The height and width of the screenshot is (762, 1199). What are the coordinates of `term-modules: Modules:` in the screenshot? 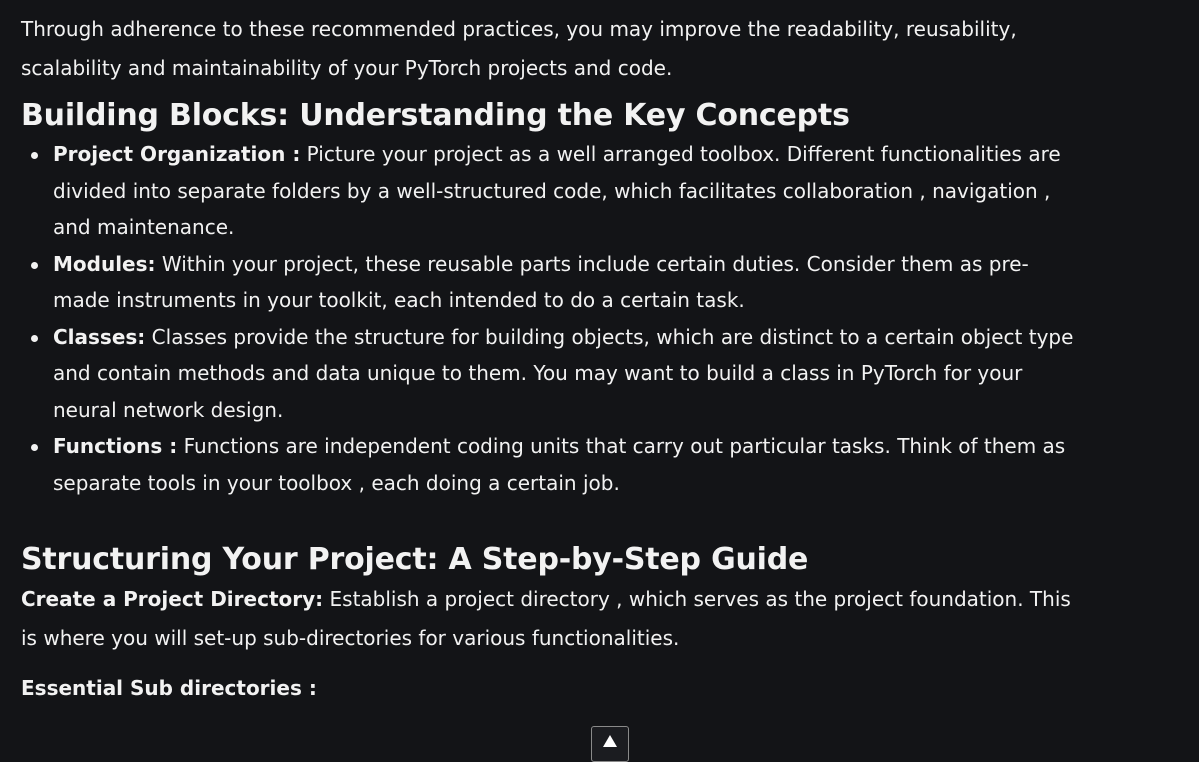 It's located at (104, 263).